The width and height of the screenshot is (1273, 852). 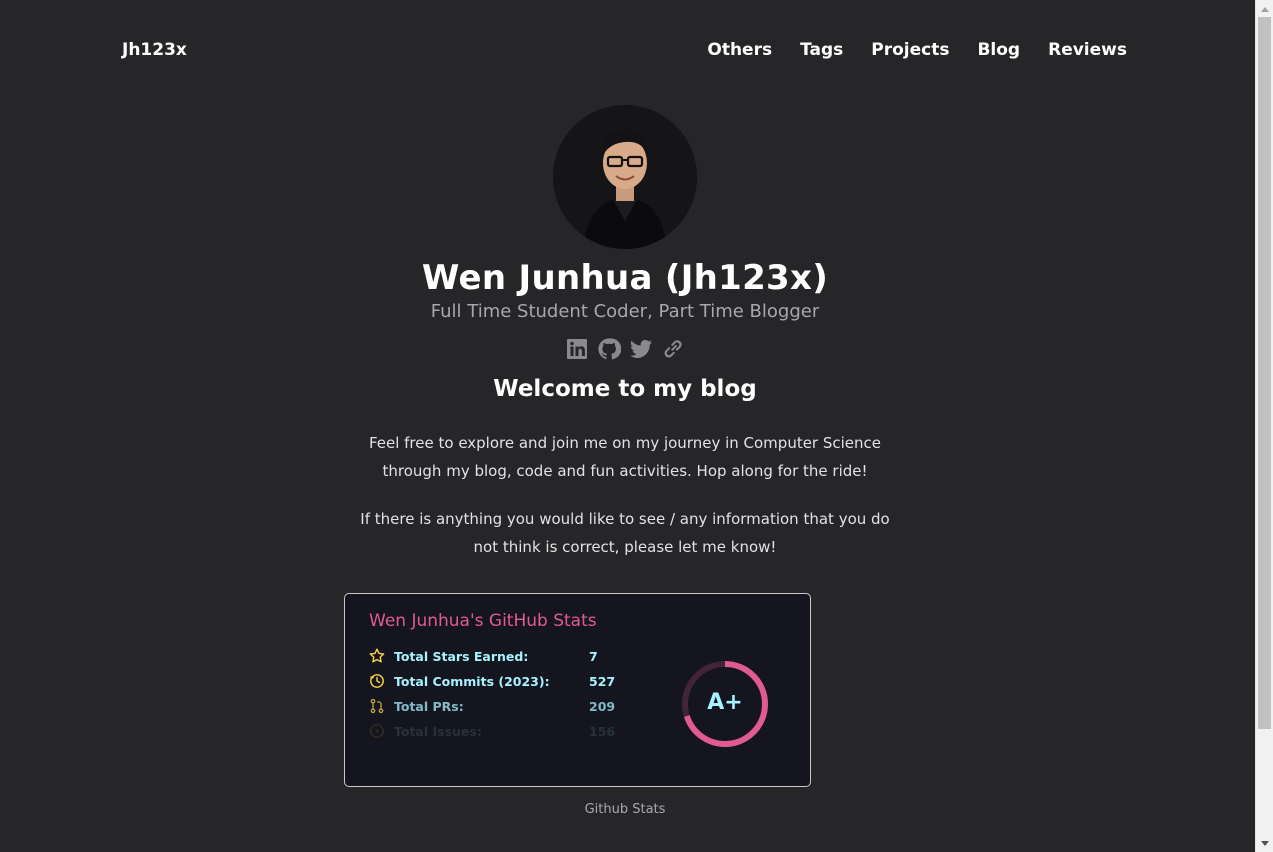 I want to click on nav-others: Others, so click(x=739, y=50).